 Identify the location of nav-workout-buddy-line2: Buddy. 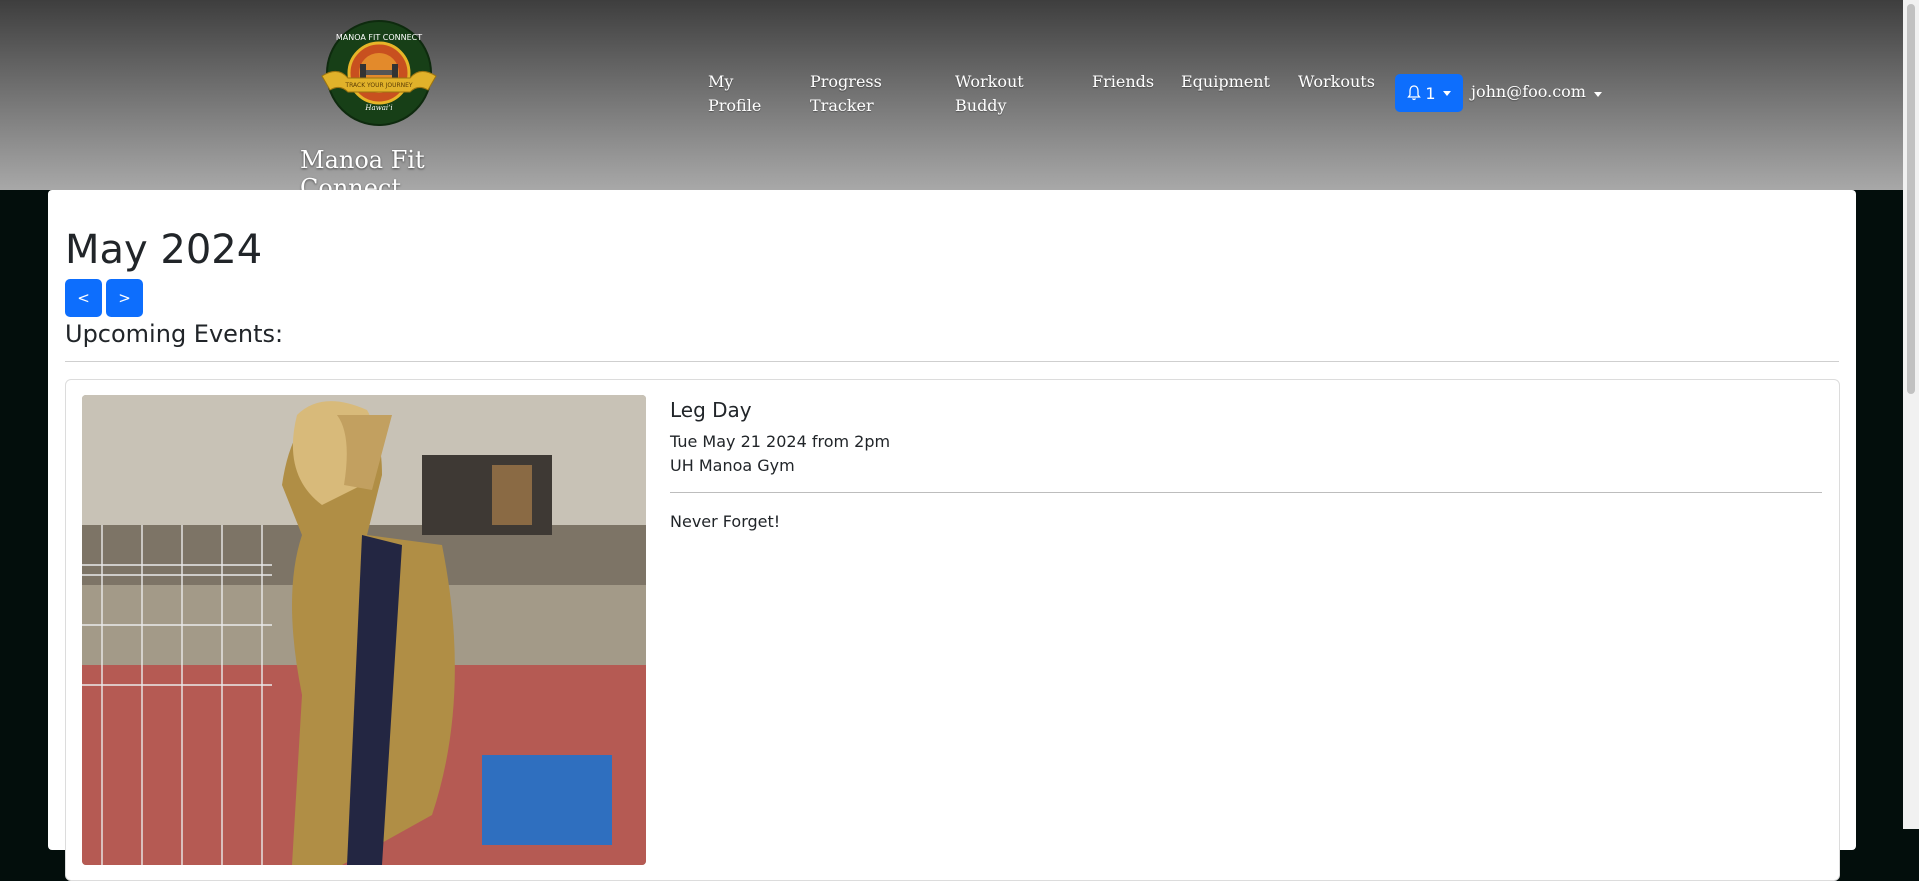
(981, 105).